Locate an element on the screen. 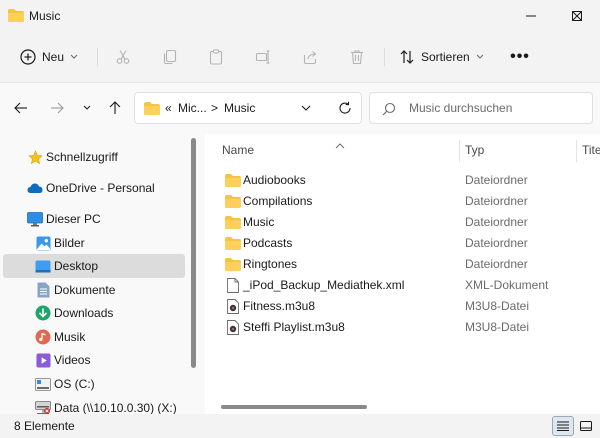 This screenshot has height=438, width=600. file-icon is located at coordinates (233, 285).